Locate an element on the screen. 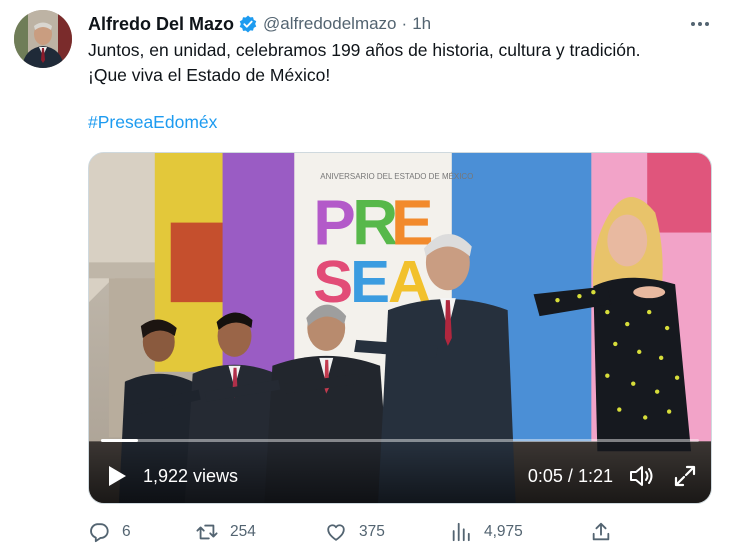  video-time: 0:05 / 1:21 is located at coordinates (570, 476).